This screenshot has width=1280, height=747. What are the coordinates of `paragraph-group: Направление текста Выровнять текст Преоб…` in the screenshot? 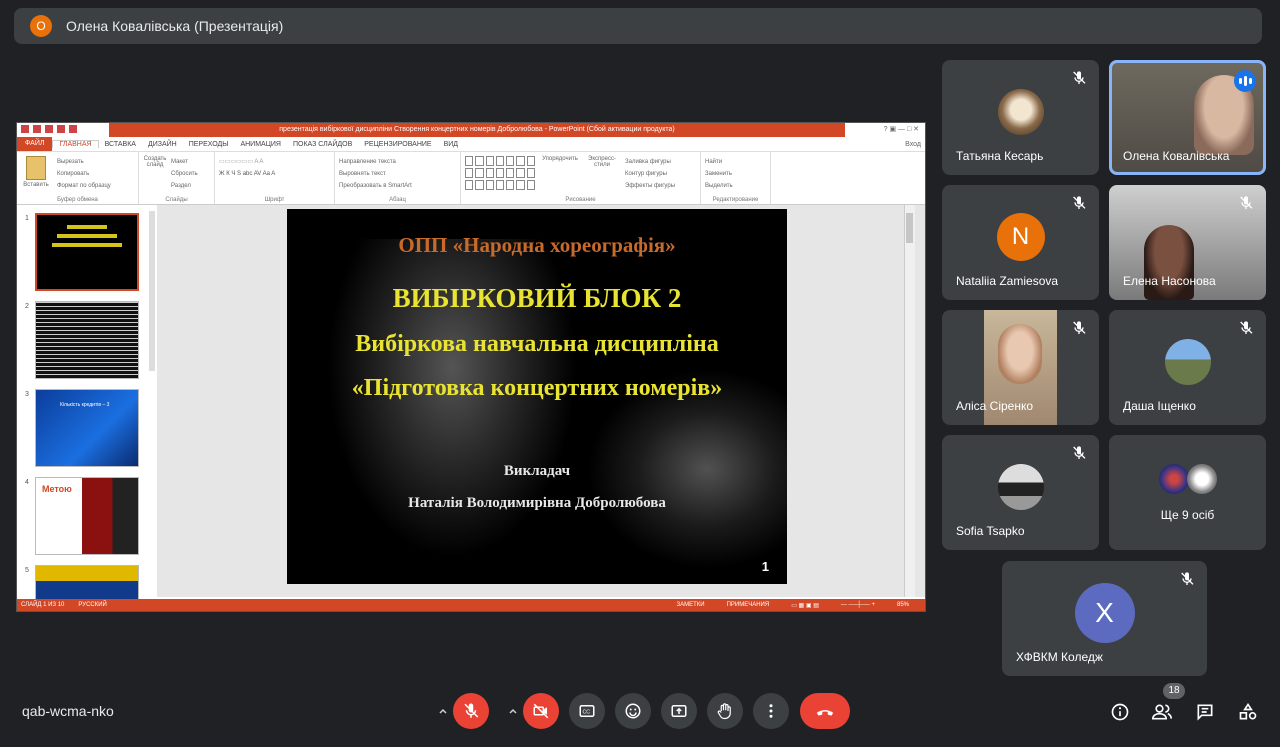 It's located at (398, 178).